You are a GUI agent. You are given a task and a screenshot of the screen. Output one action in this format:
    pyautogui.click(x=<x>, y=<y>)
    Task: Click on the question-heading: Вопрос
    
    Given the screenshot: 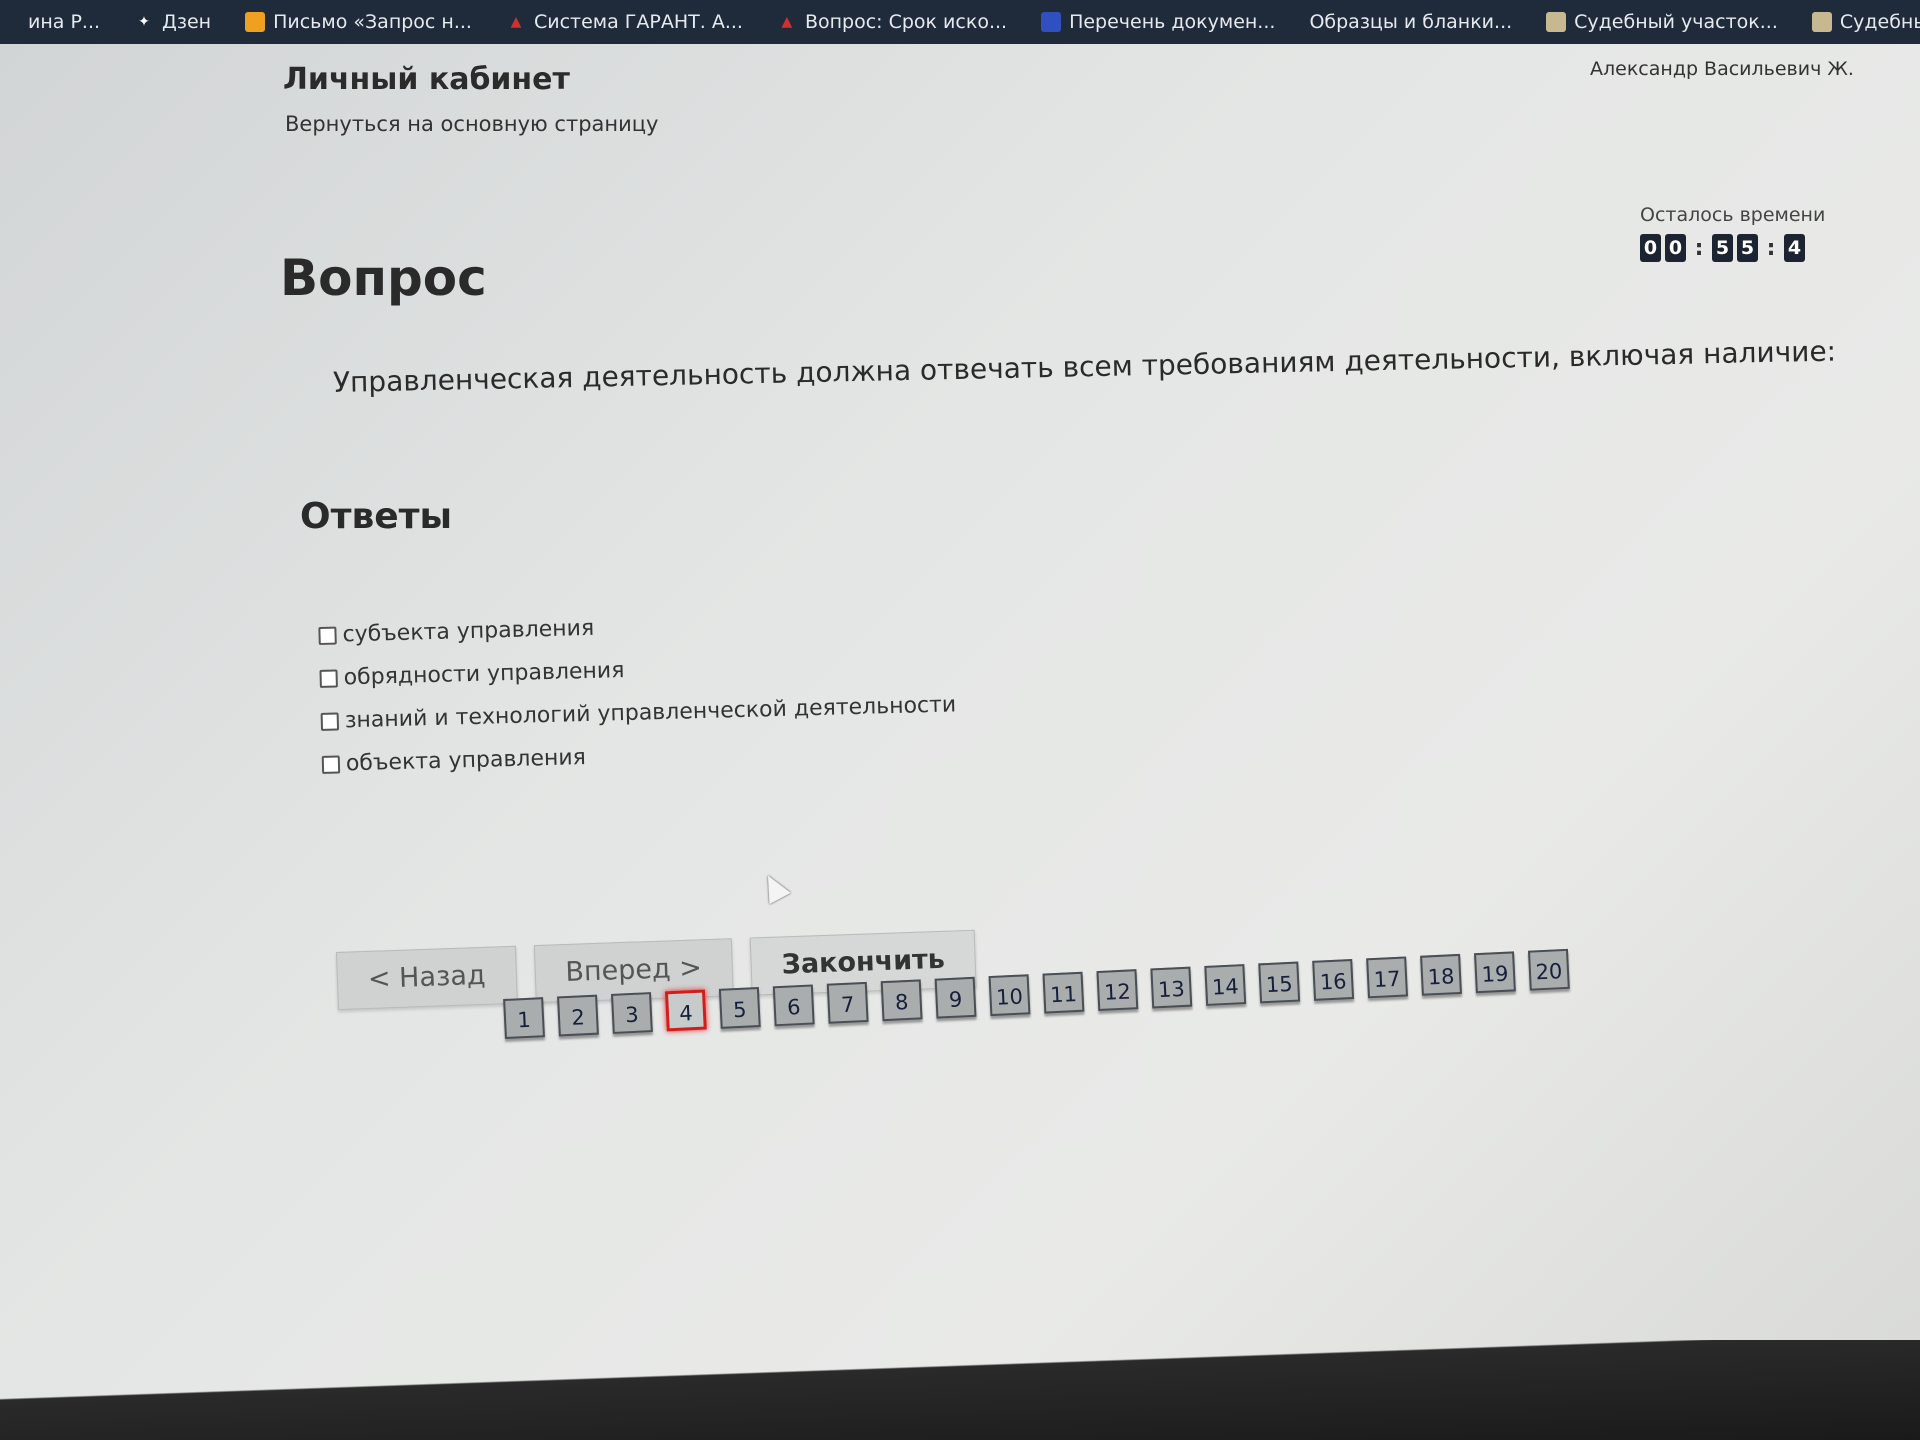 What is the action you would take?
    pyautogui.click(x=383, y=278)
    